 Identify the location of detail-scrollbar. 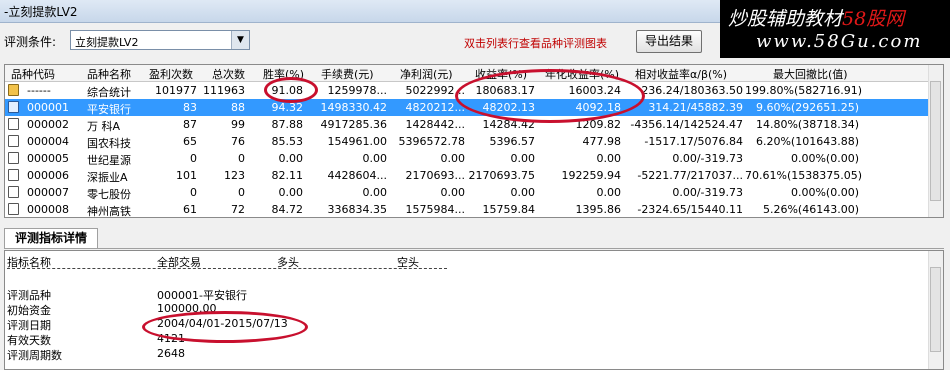
(935, 310).